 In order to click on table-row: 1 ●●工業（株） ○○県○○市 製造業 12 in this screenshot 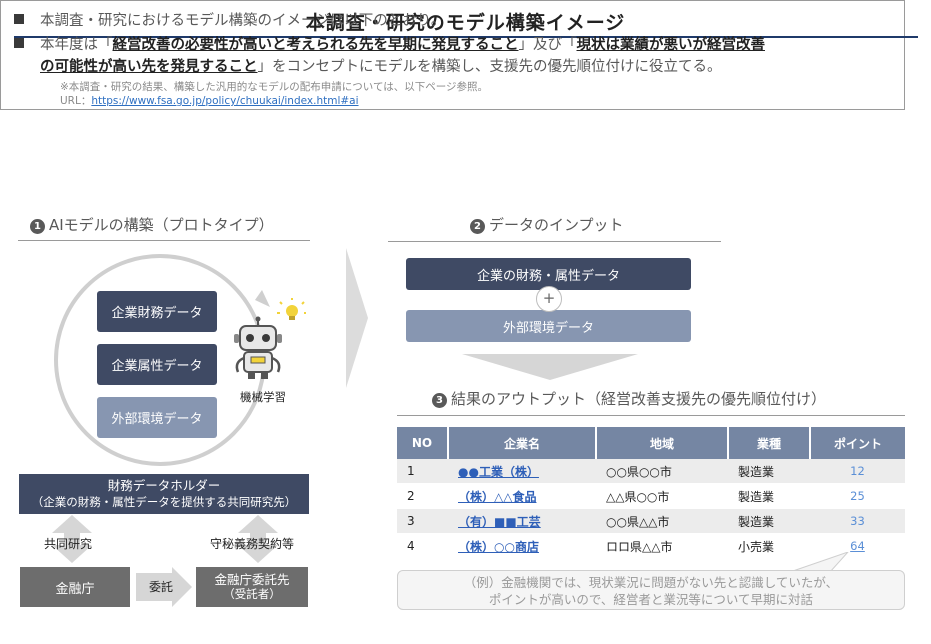, I will do `click(651, 471)`.